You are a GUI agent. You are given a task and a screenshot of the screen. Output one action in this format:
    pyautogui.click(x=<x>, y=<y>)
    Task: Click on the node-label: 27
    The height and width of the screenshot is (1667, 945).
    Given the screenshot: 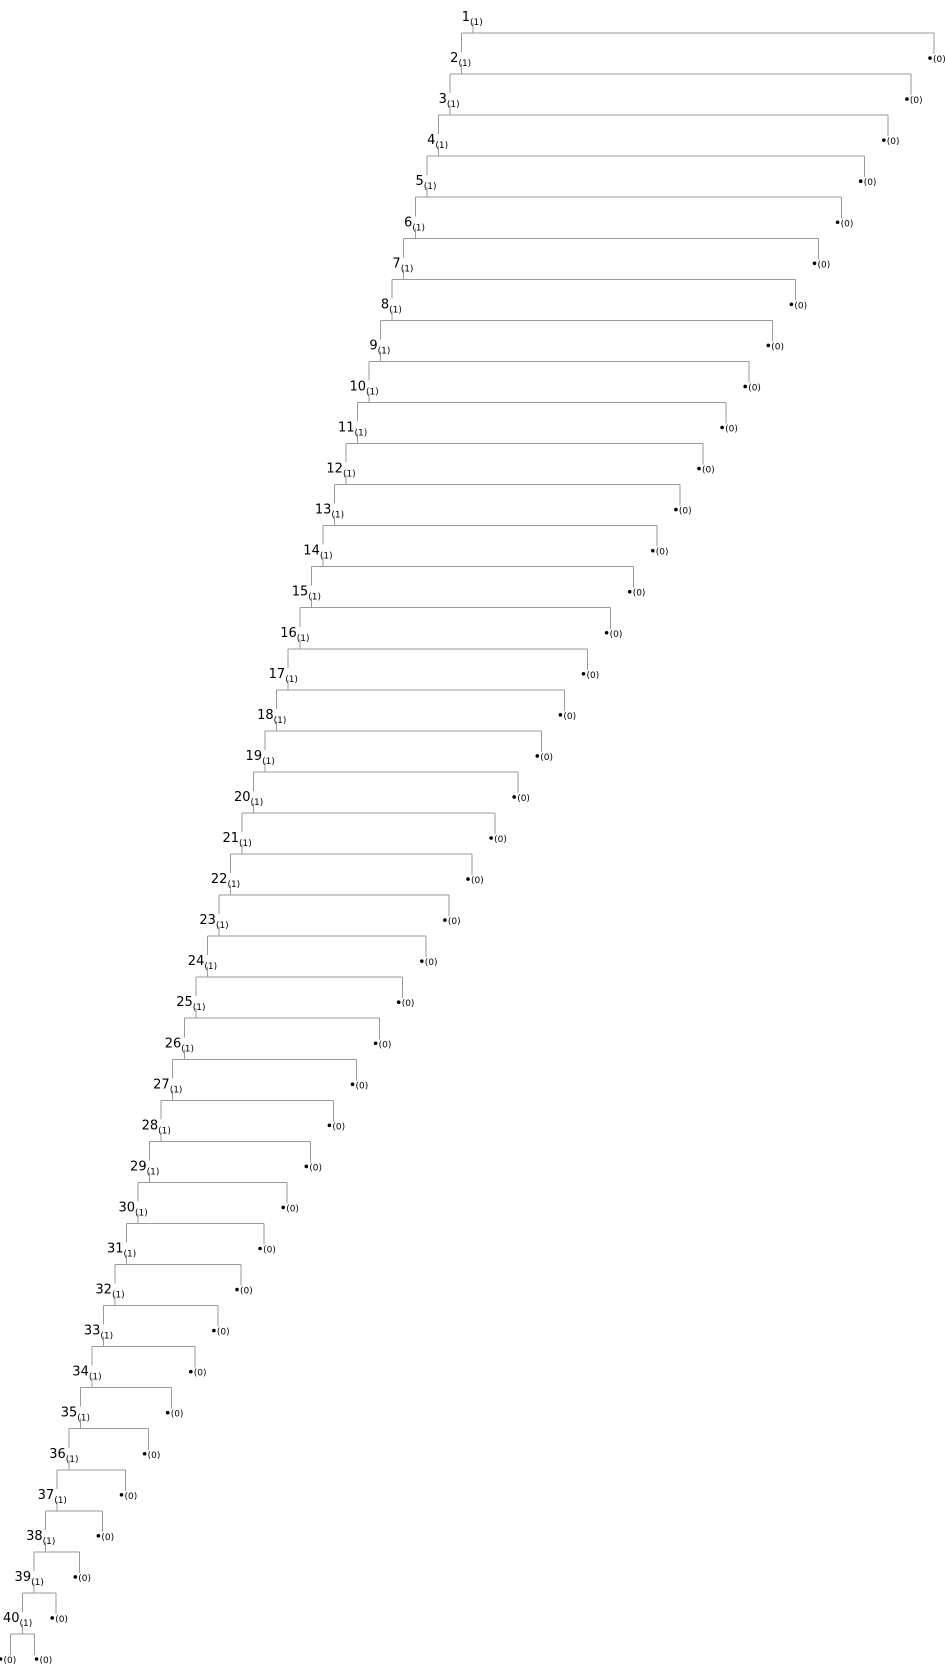 What is the action you would take?
    pyautogui.click(x=161, y=1084)
    